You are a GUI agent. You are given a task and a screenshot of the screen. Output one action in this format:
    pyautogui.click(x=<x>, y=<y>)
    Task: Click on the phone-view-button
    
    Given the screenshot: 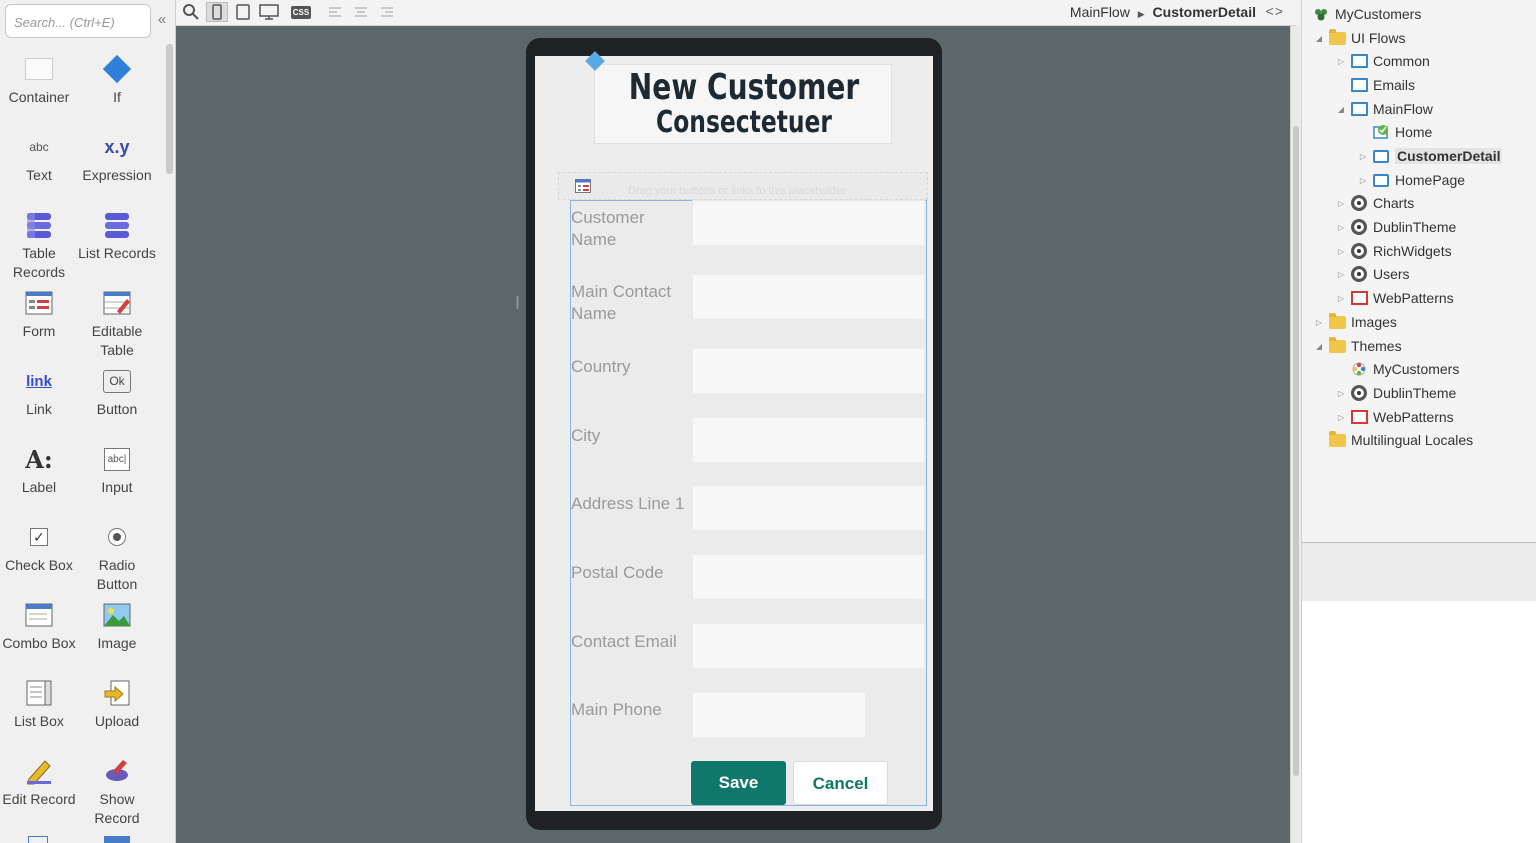 What is the action you would take?
    pyautogui.click(x=217, y=12)
    